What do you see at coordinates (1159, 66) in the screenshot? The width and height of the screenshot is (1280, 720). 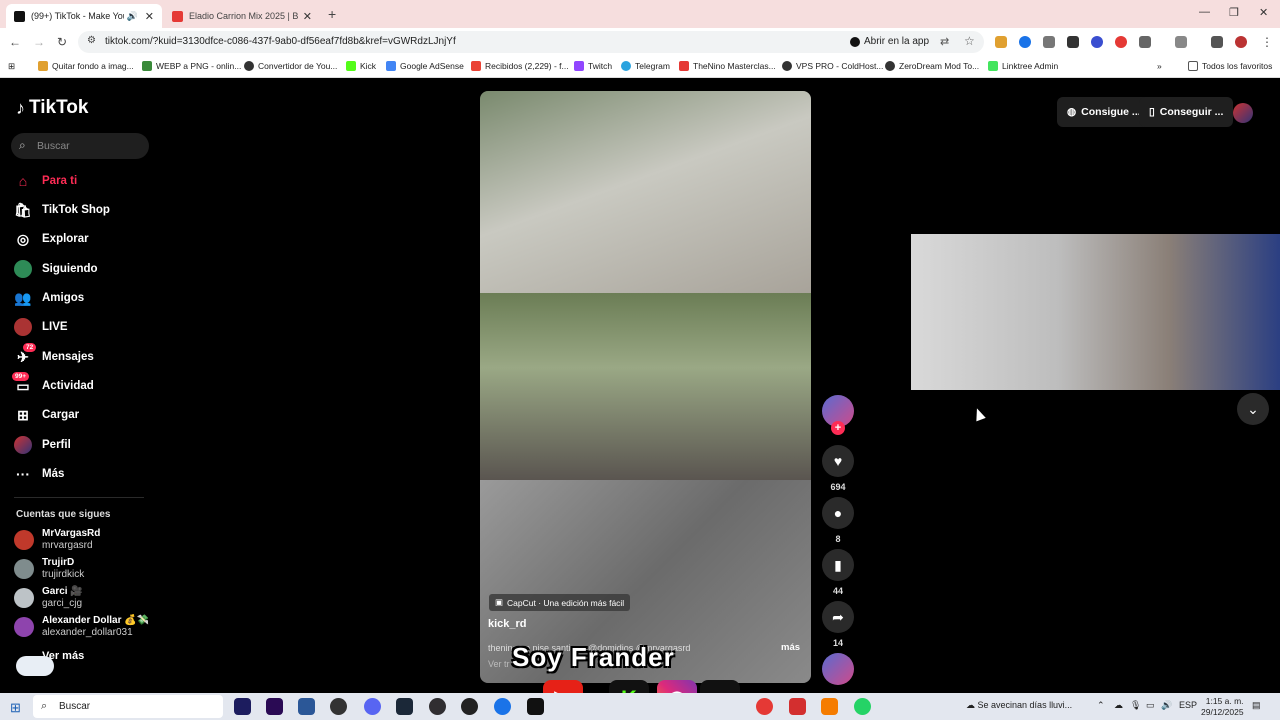 I see `more-bookmarks-icon: »` at bounding box center [1159, 66].